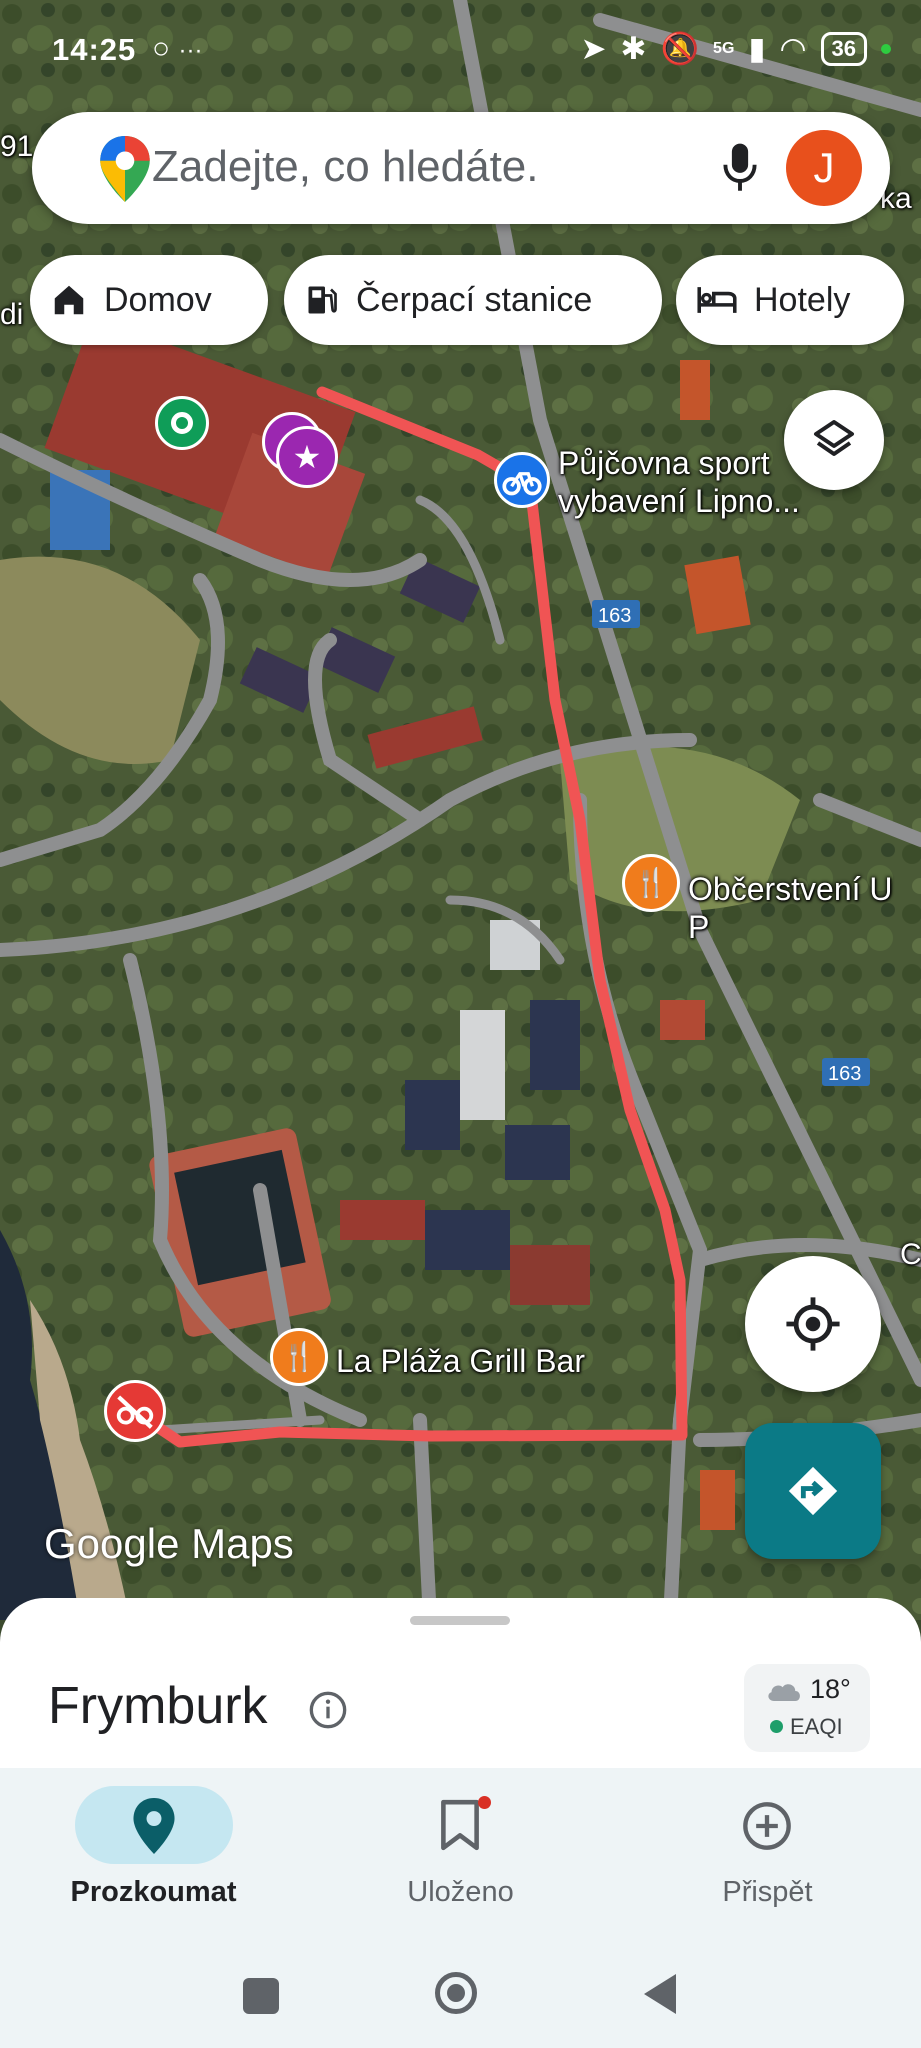 Image resolution: width=921 pixels, height=2048 pixels. Describe the element at coordinates (460, 50) in the screenshot. I see `status-bar: 14:25 ○ ··· ➤ ✱ 🔕 5G ▮ ◠ 36` at that location.